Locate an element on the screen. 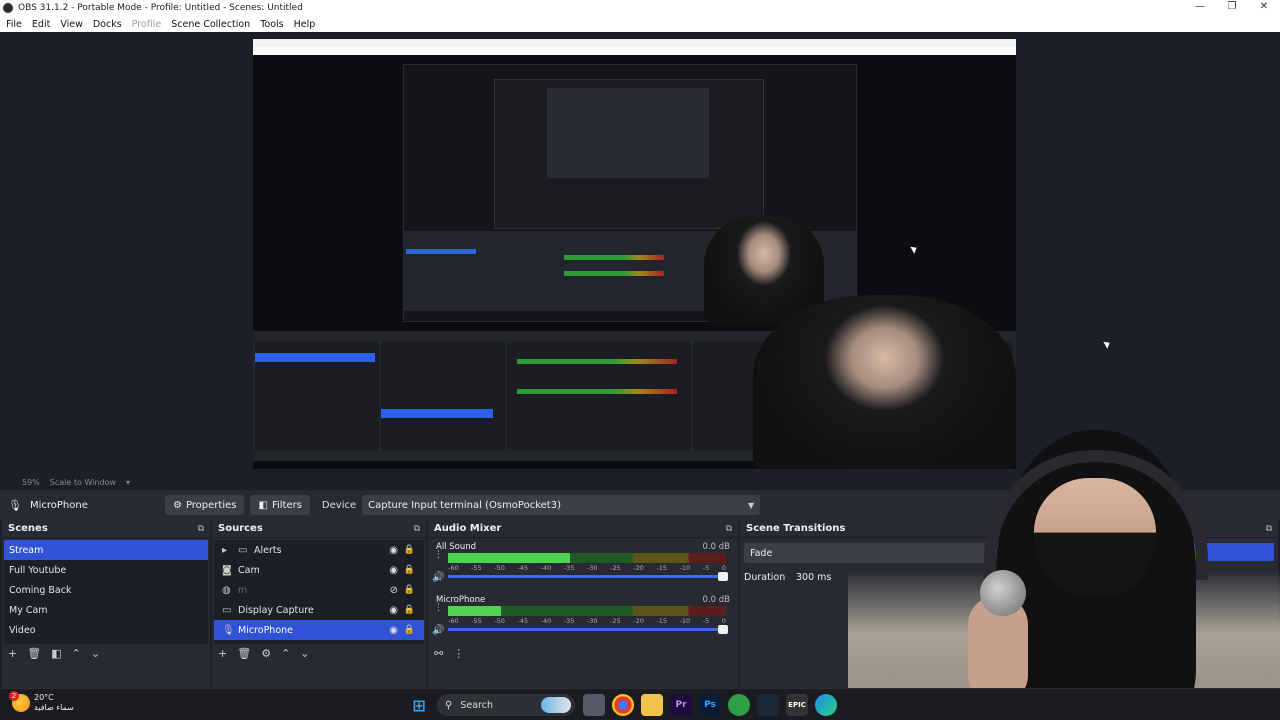  menu-scene-collection: Scene Collection is located at coordinates (210, 24).